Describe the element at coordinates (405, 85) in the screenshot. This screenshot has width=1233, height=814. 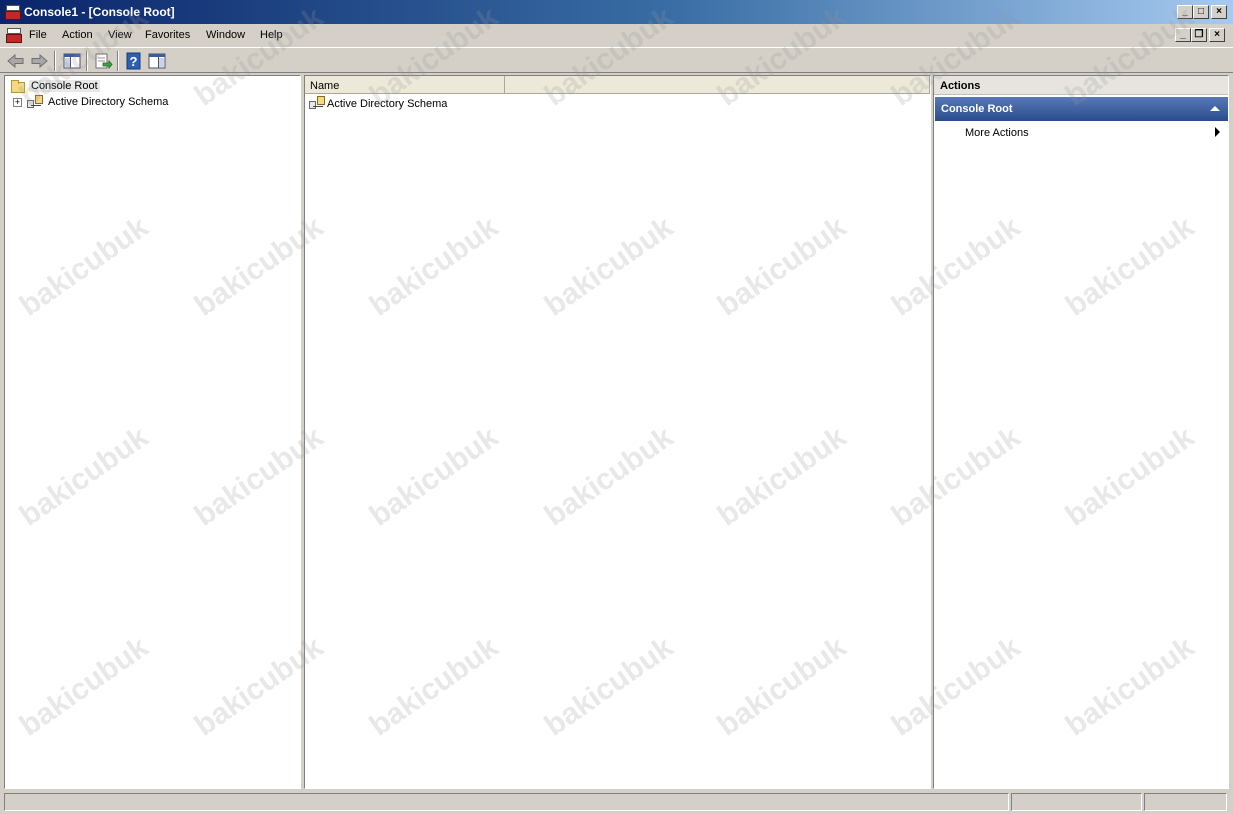
I see `column-header-name: Name` at that location.